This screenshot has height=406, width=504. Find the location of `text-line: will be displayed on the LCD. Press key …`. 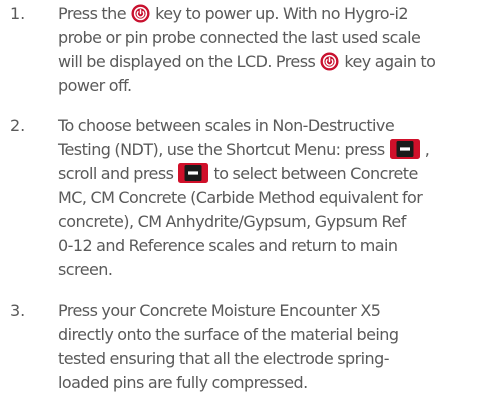

text-line: will be displayed on the LCD. Press key … is located at coordinates (247, 61).